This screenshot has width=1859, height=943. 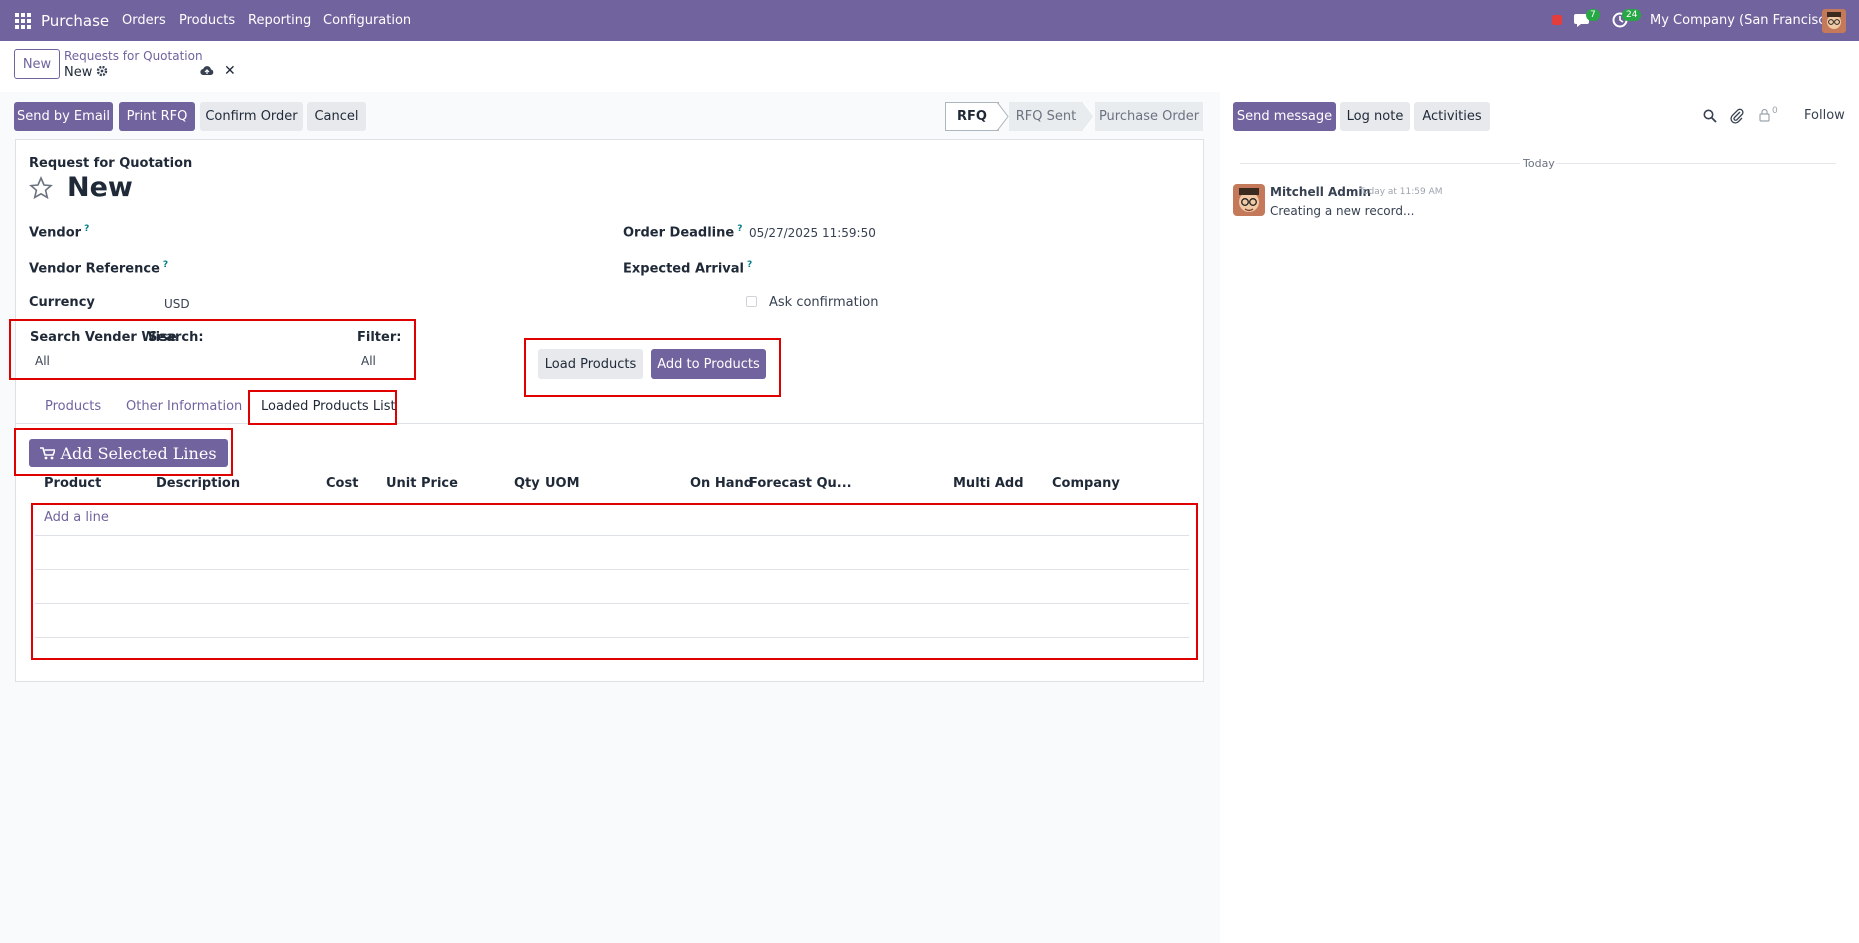 I want to click on save-cloud-icon, so click(x=207, y=73).